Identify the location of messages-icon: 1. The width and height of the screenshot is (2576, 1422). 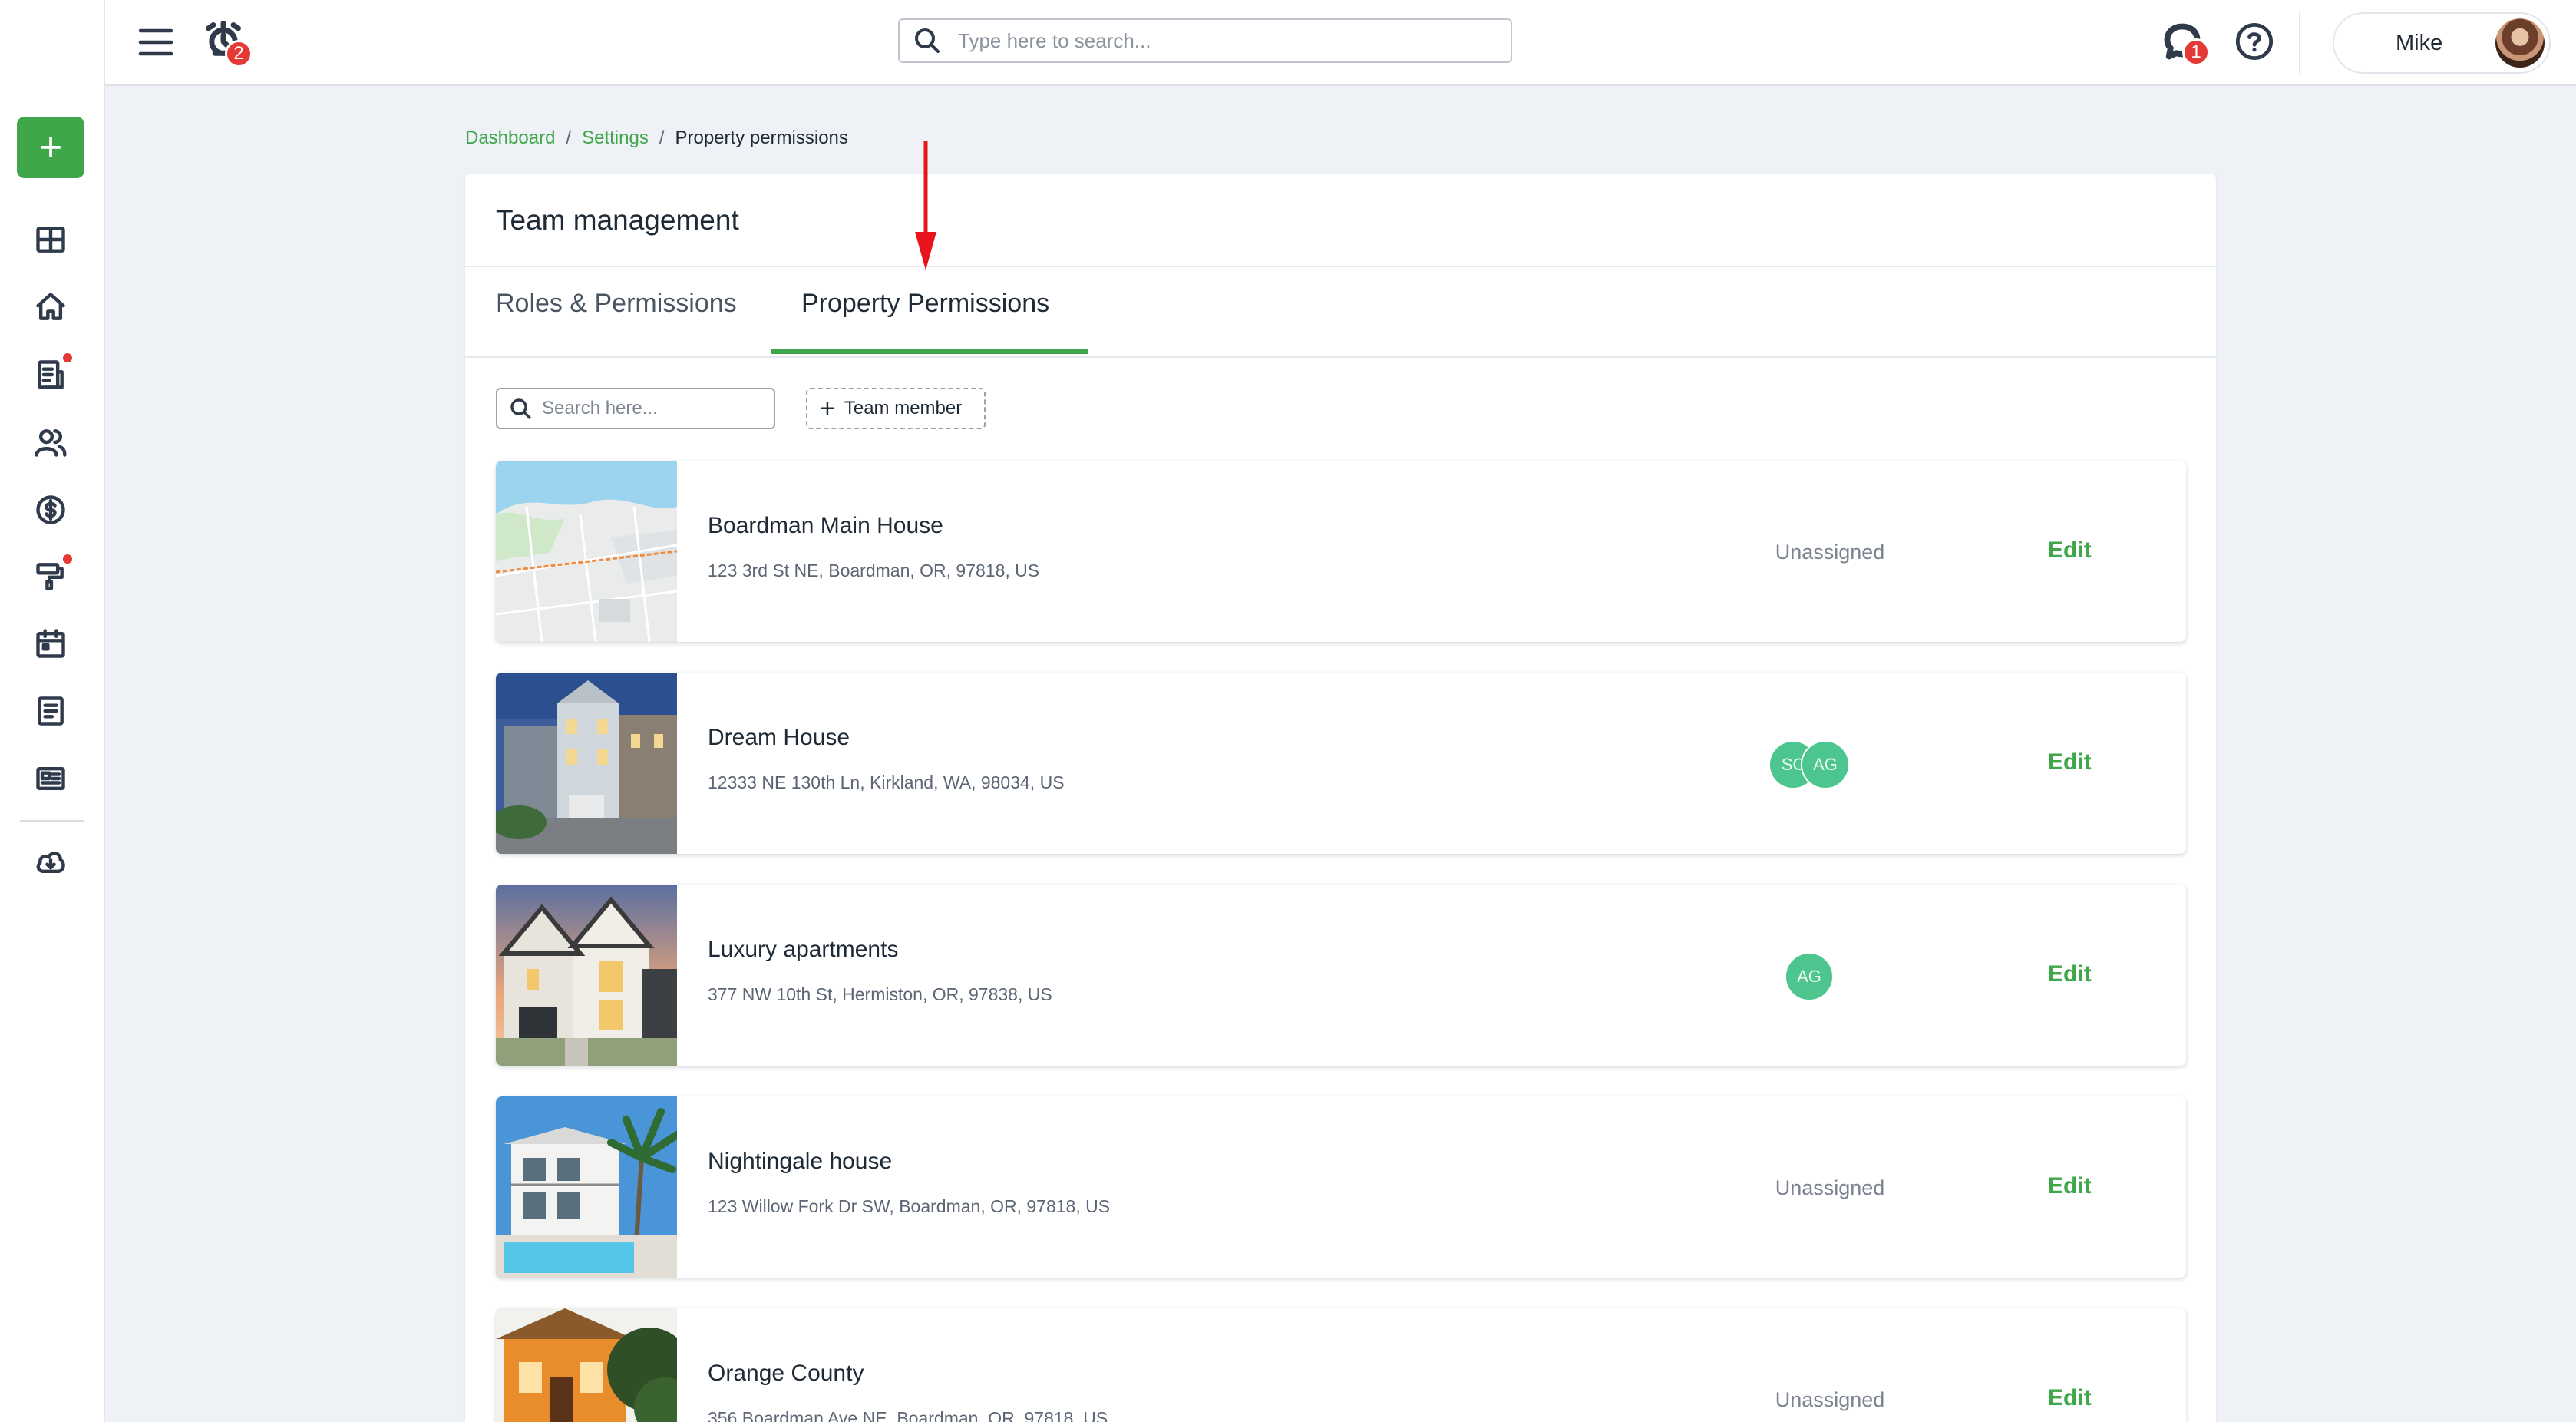
(2186, 43).